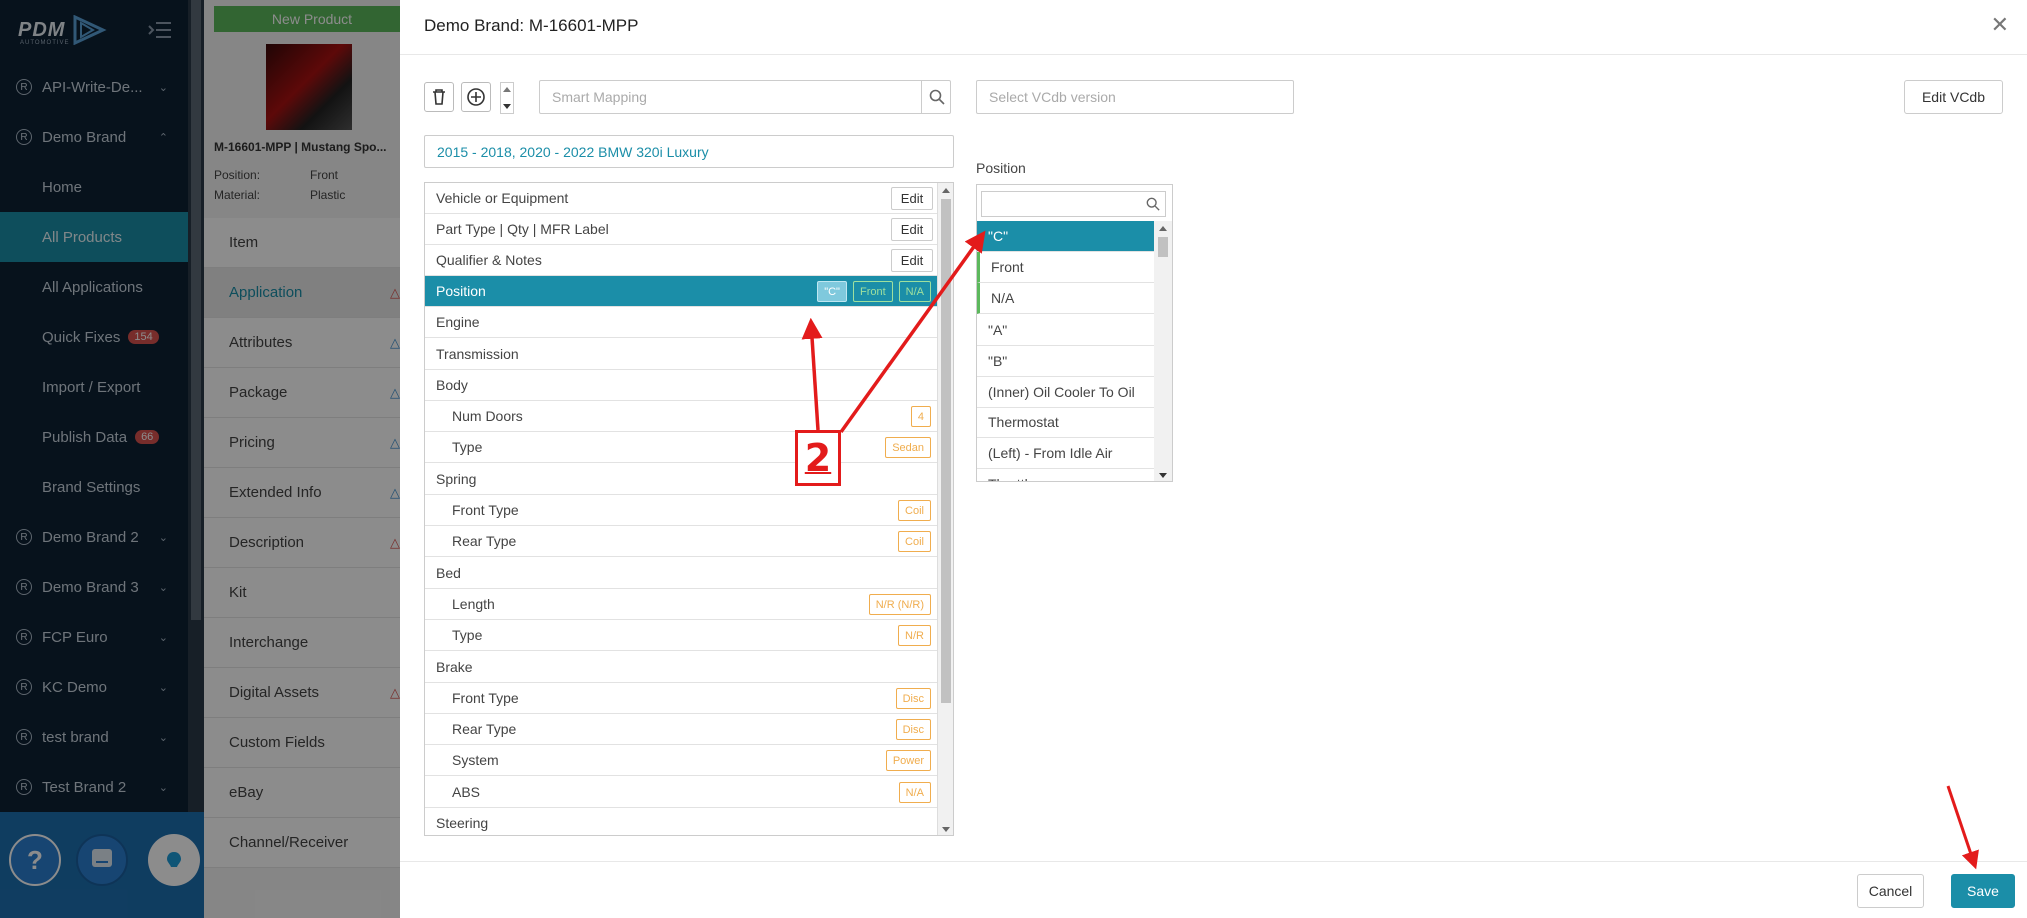 This screenshot has height=918, width=2027. What do you see at coordinates (1983, 891) in the screenshot?
I see `save-button: Save` at bounding box center [1983, 891].